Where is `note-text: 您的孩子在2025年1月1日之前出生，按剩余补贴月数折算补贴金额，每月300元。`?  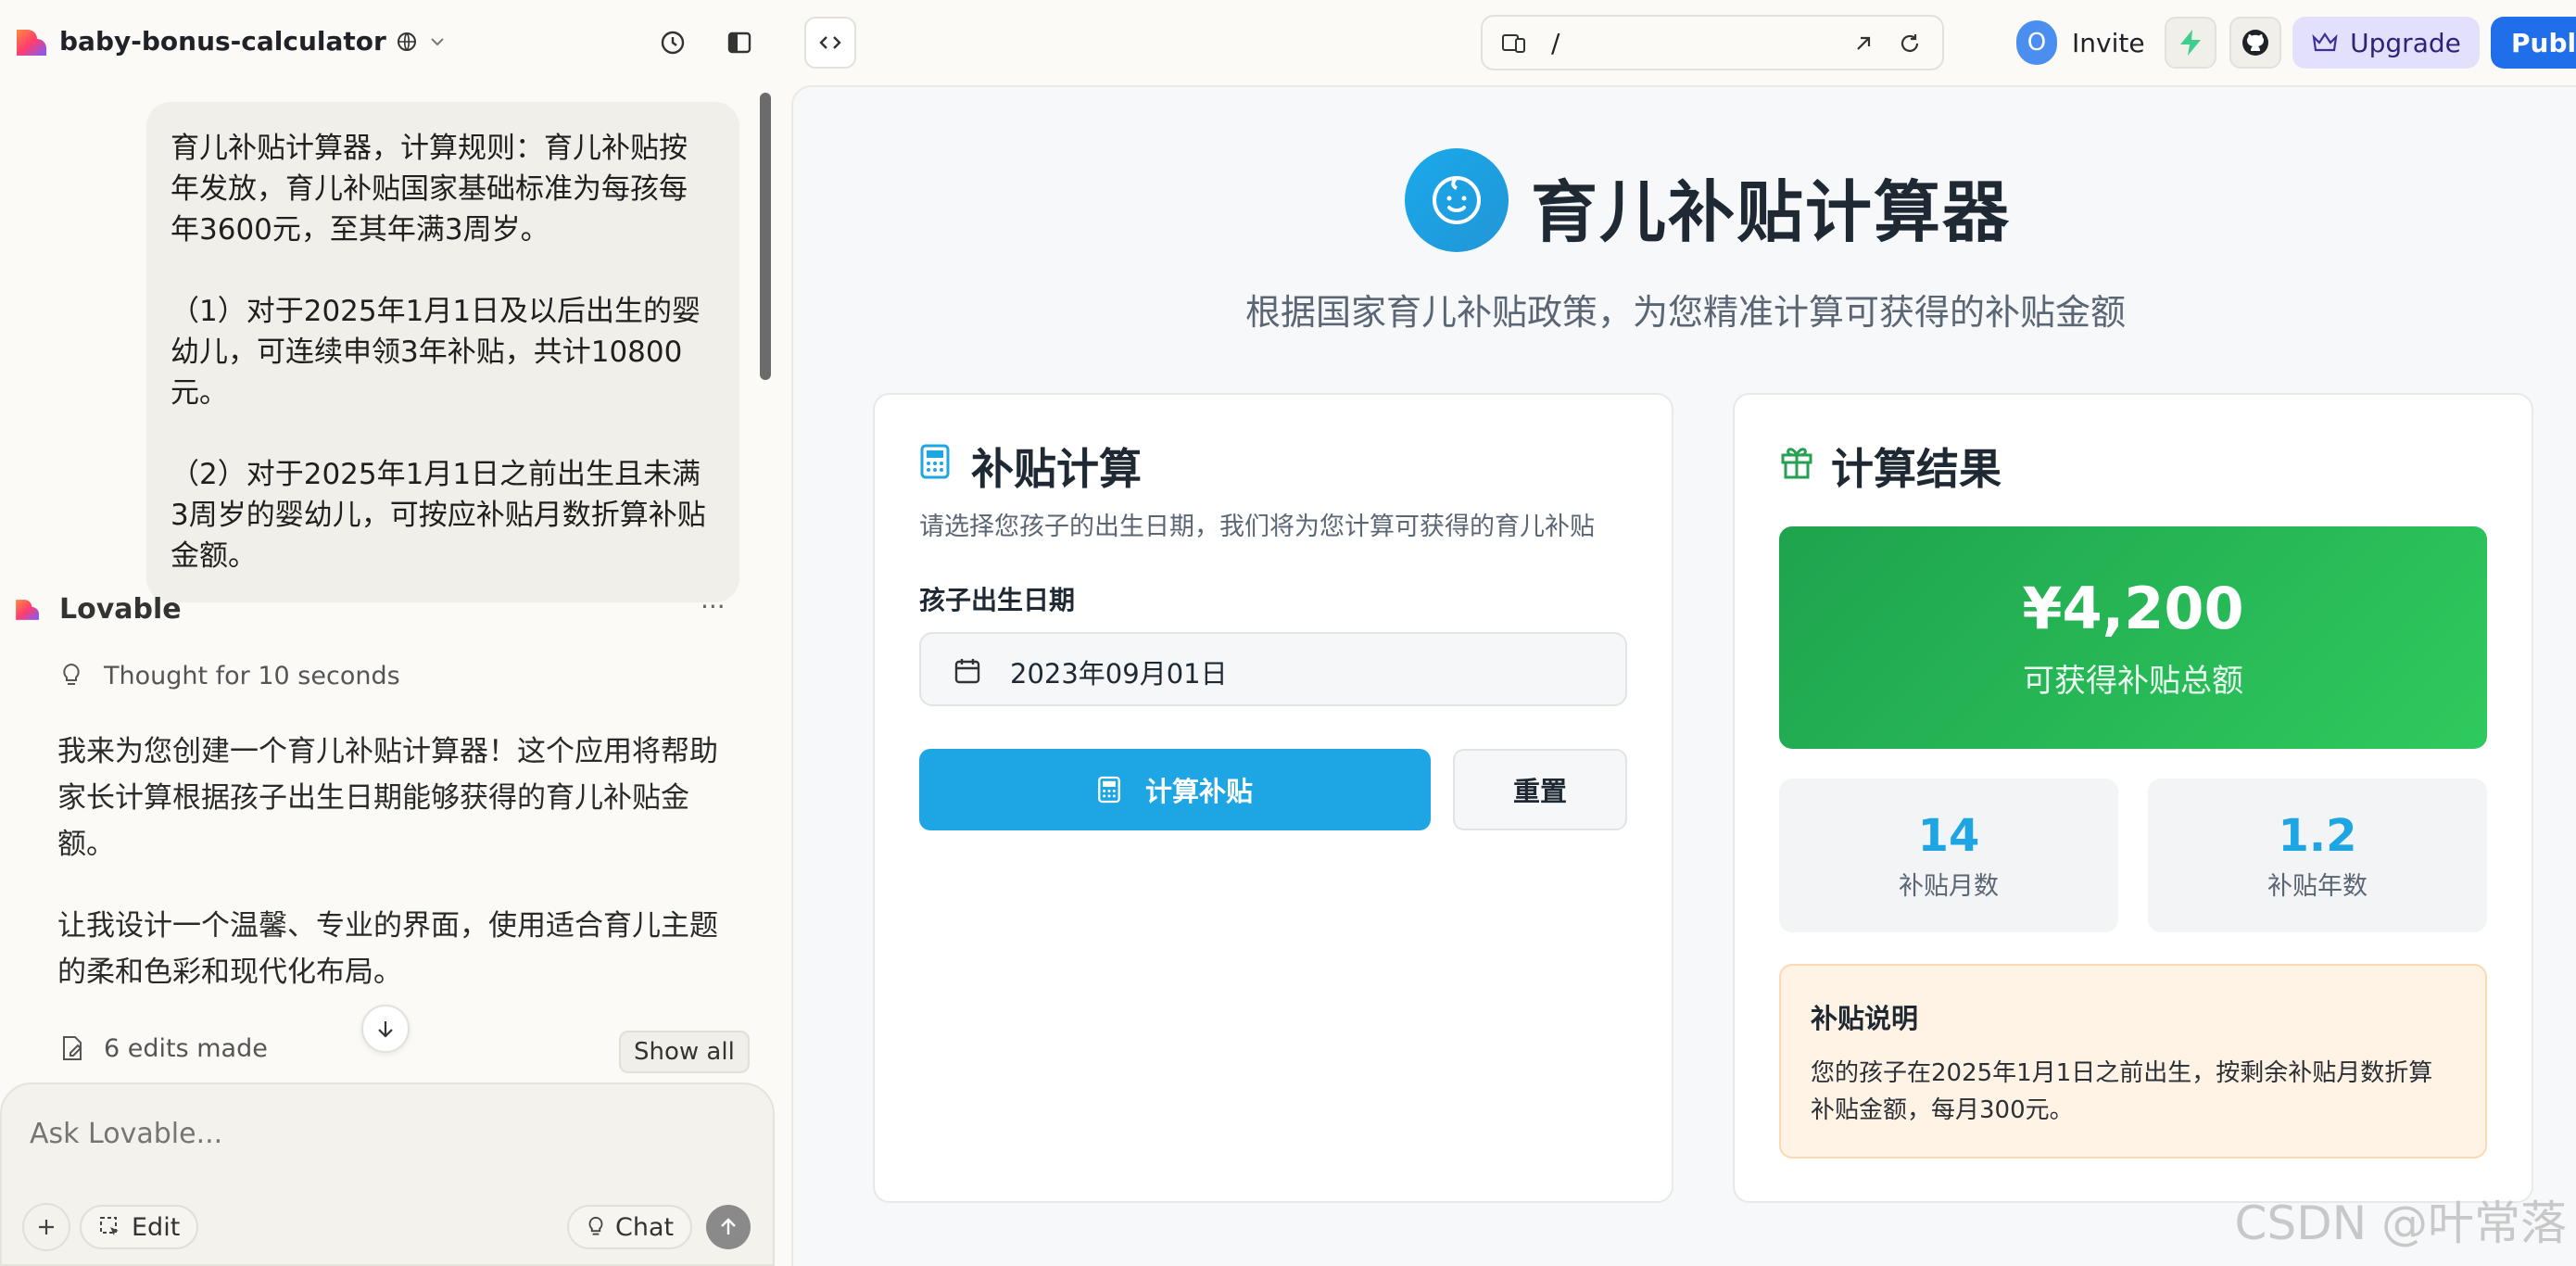 note-text: 您的孩子在2025年1月1日之前出生，按剩余补贴月数折算补贴金额，每月300元。 is located at coordinates (2122, 1091).